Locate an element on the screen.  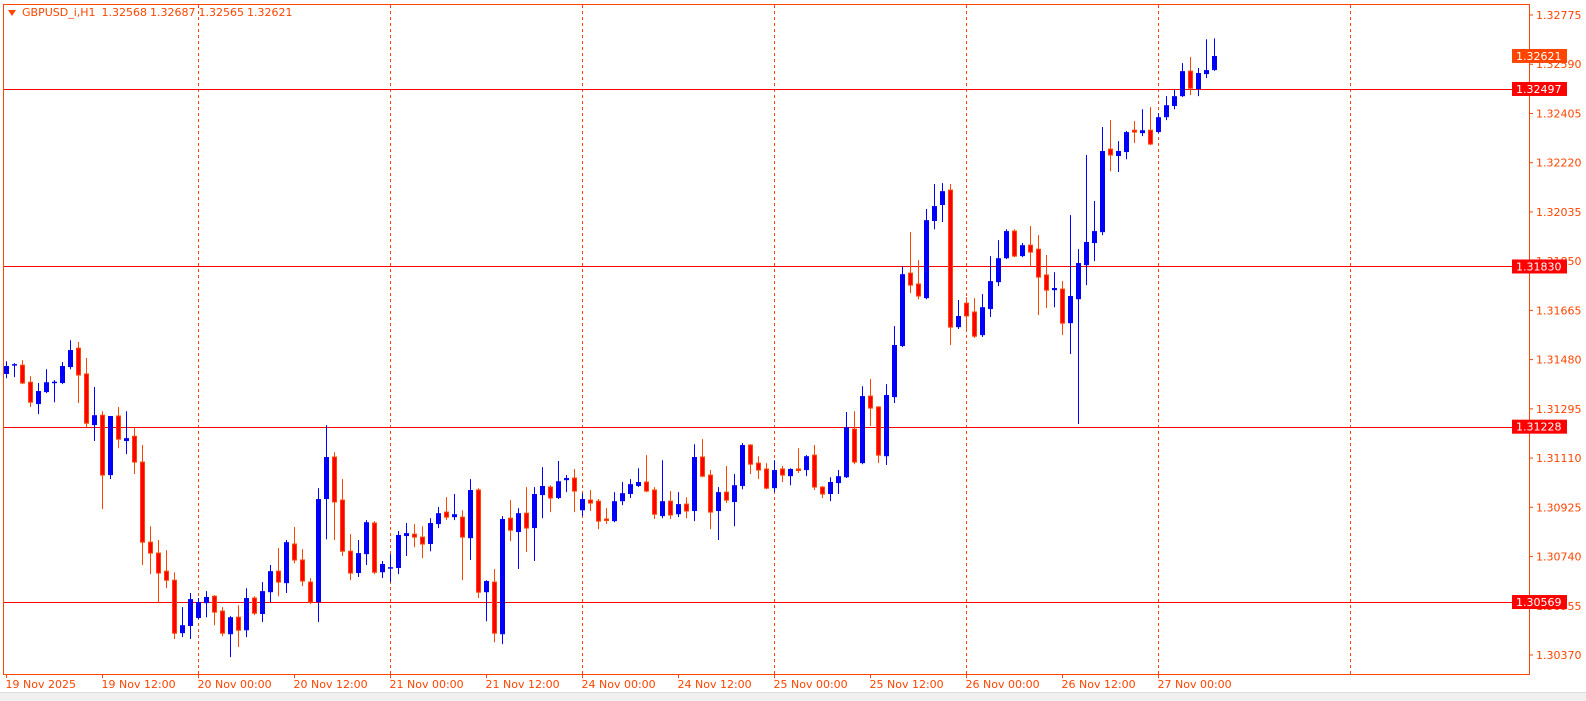
time-tick-label: 19 Nov 12:00 is located at coordinates (139, 684).